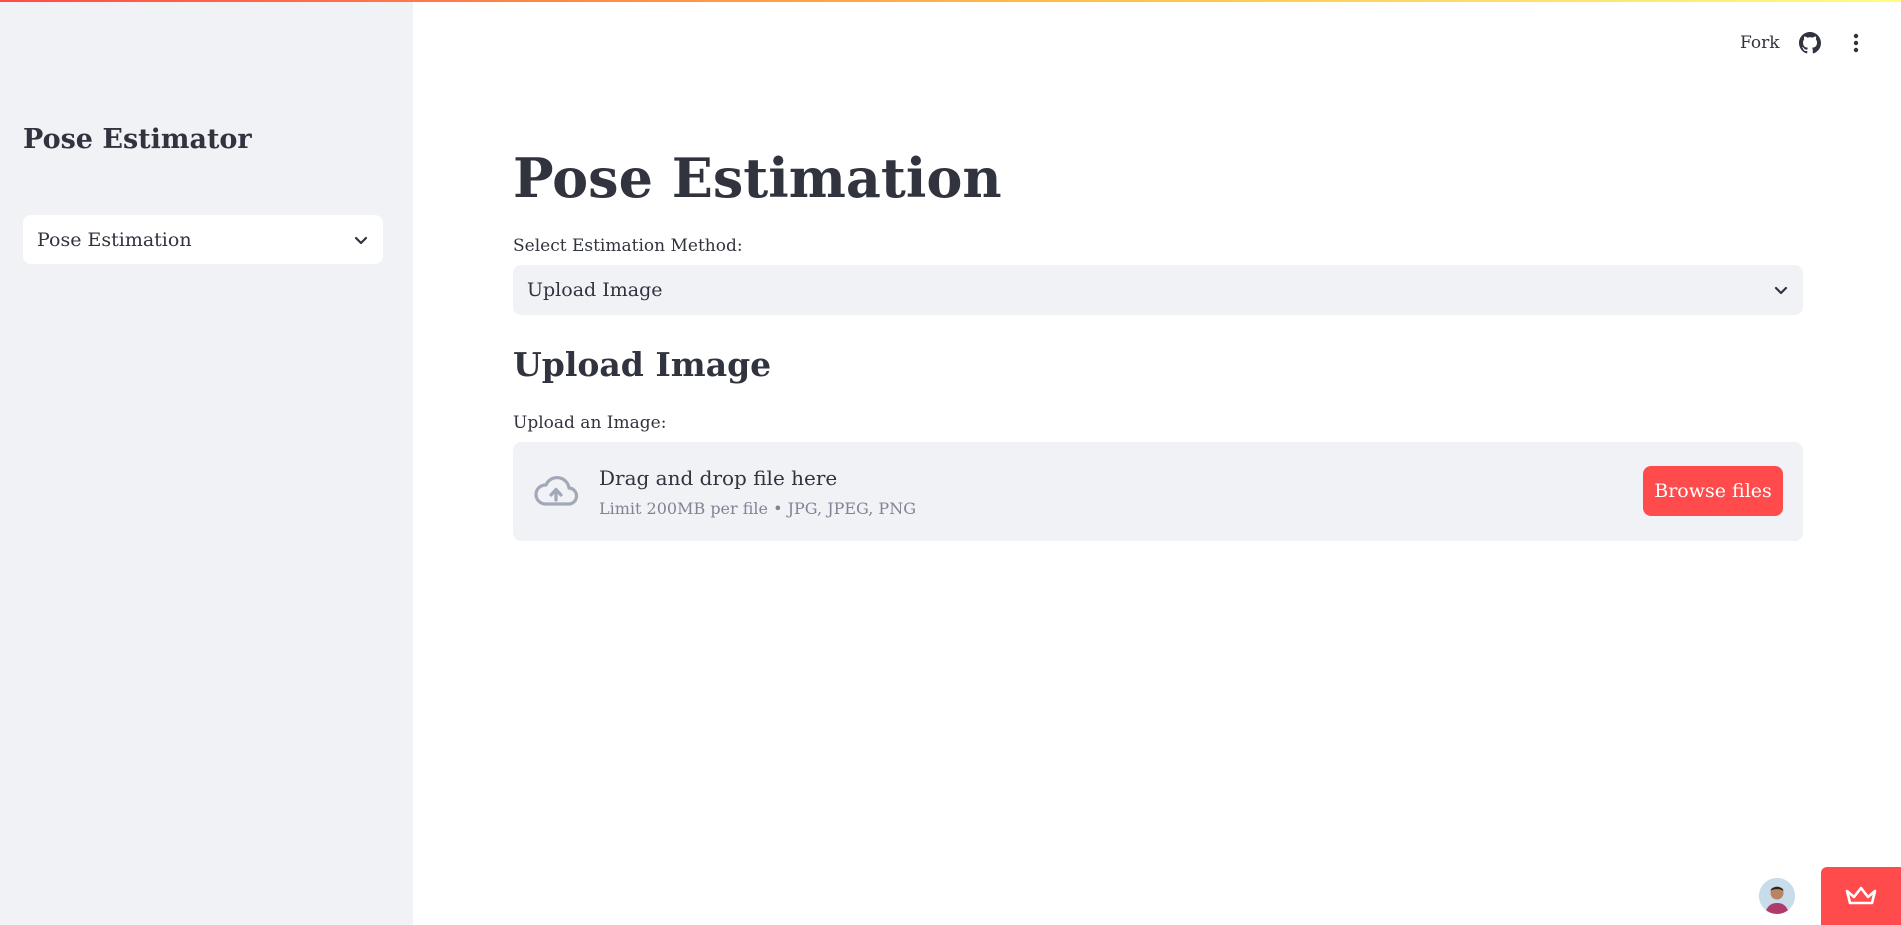 This screenshot has height=925, width=1901. What do you see at coordinates (1713, 491) in the screenshot?
I see `browse-files-button: Browse files` at bounding box center [1713, 491].